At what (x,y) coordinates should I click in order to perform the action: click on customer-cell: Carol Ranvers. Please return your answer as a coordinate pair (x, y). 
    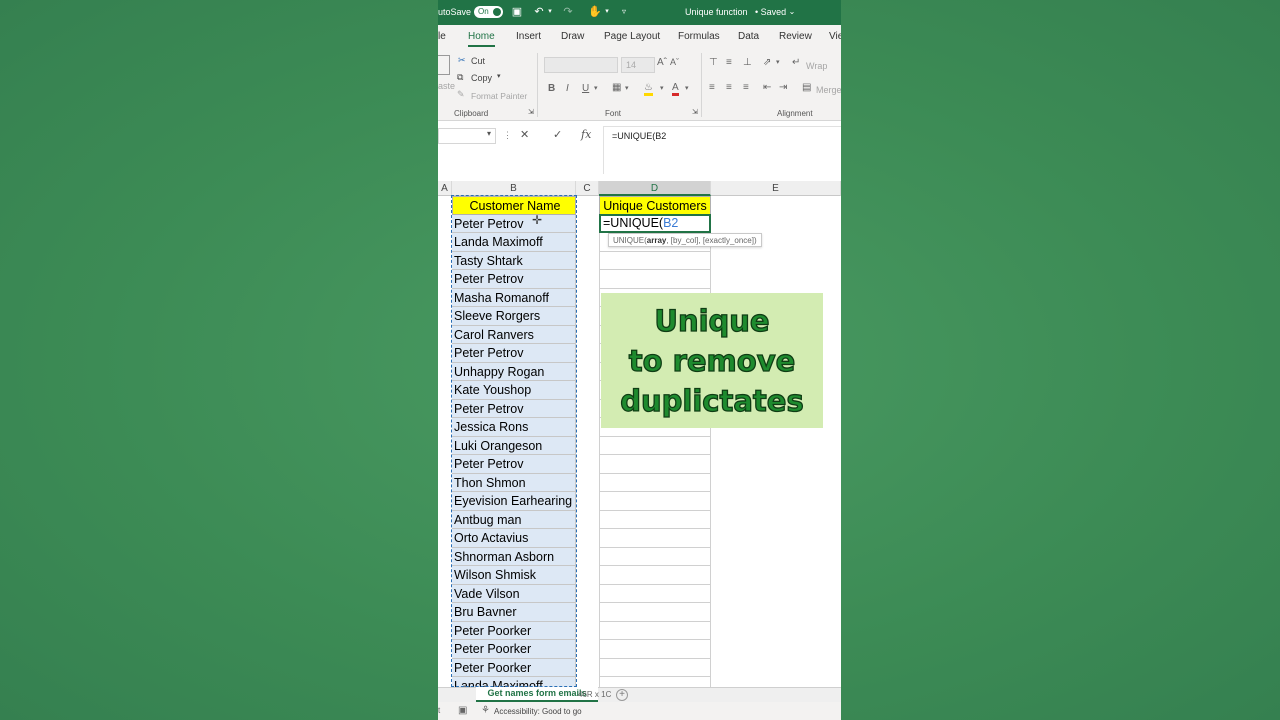
    Looking at the image, I should click on (514, 334).